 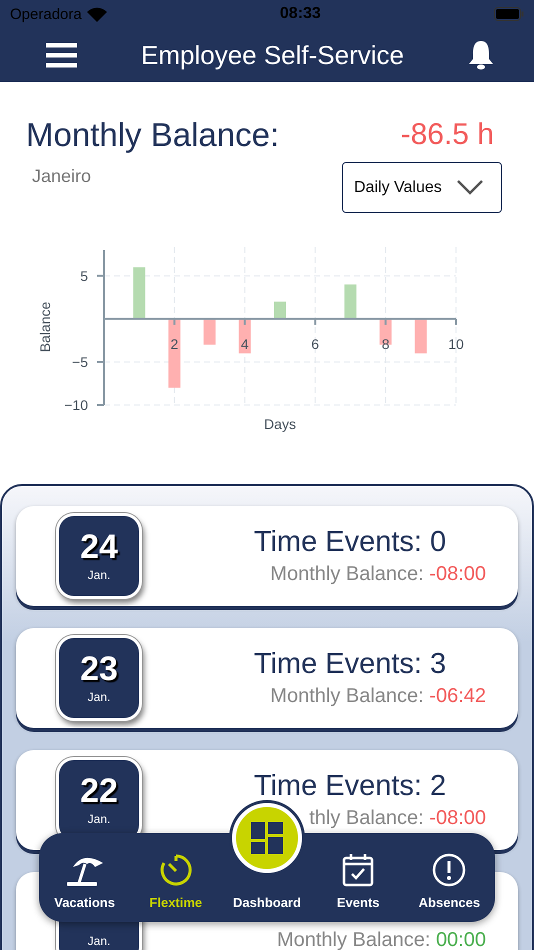 I want to click on time-events-title: Time Events: 3, so click(x=350, y=664).